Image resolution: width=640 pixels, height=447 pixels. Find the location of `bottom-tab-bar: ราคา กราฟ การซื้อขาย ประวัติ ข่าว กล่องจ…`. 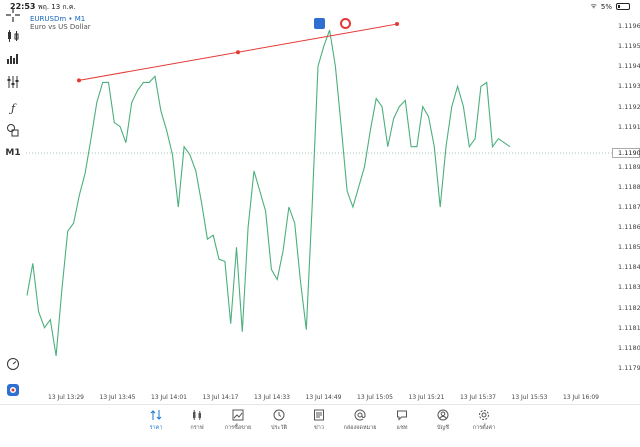

bottom-tab-bar: ราคา กราฟ การซื้อขาย ประวัติ ข่าว กล่องจ… is located at coordinates (320, 425).